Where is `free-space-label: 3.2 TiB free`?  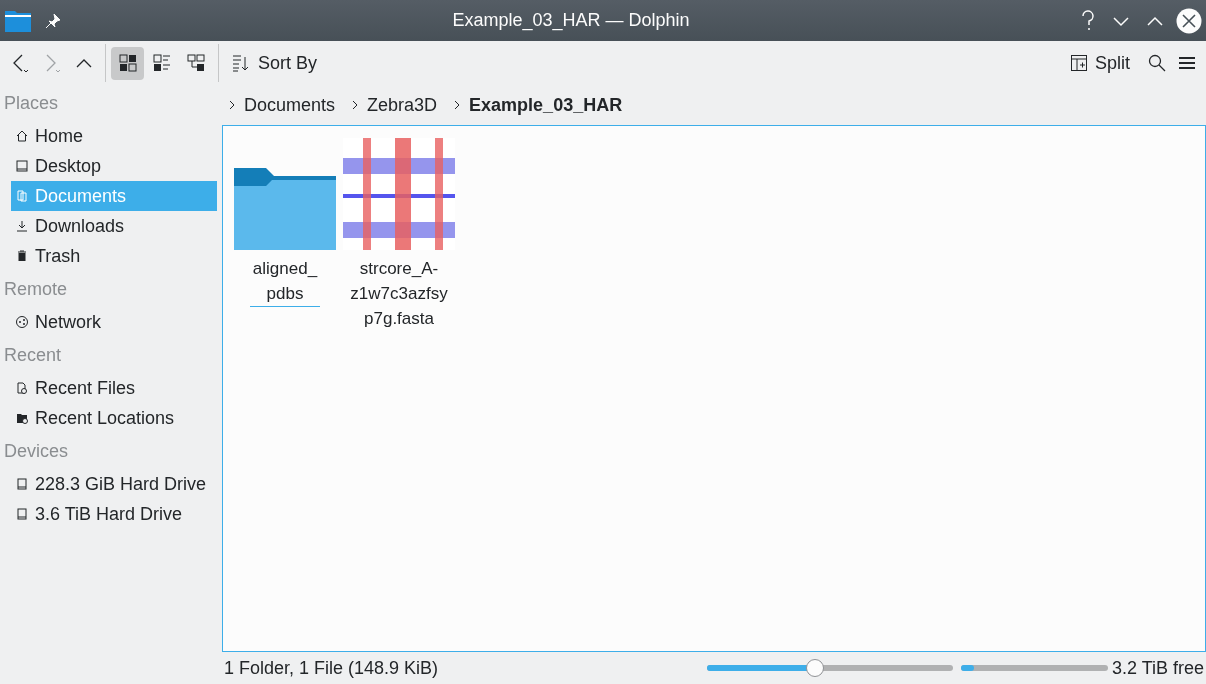 free-space-label: 3.2 TiB free is located at coordinates (1158, 668).